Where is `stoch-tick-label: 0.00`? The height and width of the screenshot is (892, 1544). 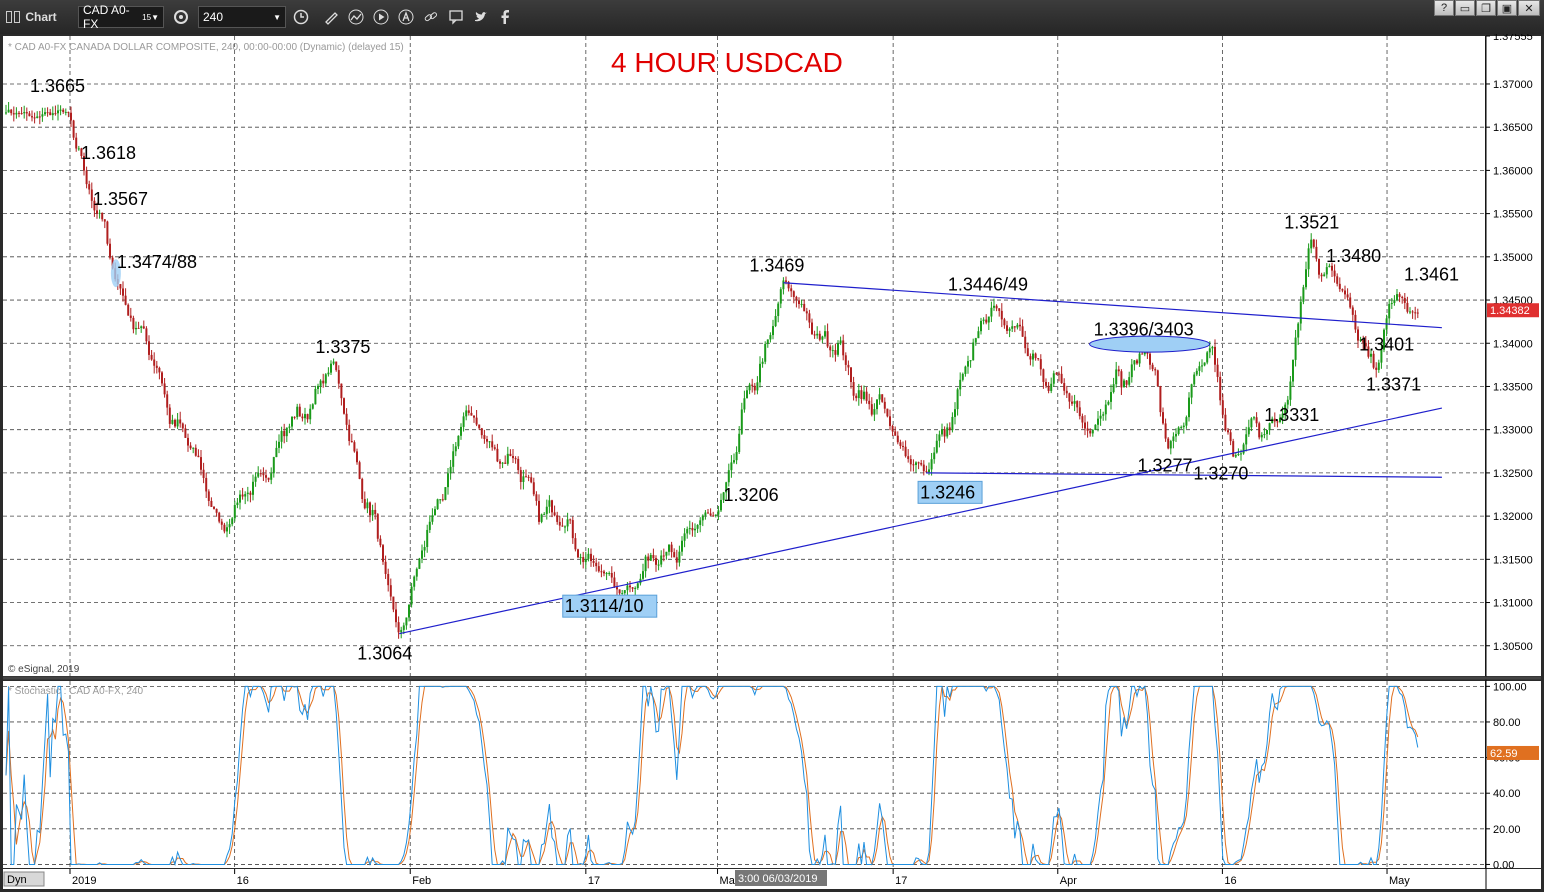
stoch-tick-label: 0.00 is located at coordinates (1503, 865).